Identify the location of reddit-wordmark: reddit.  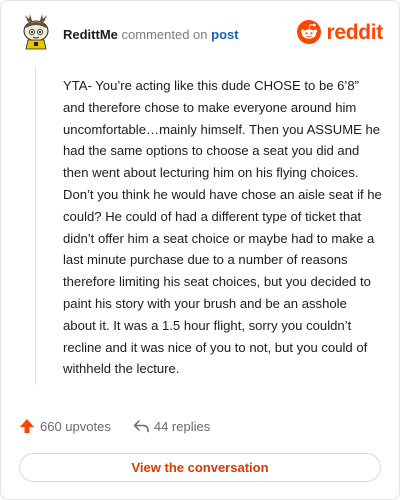
(354, 32).